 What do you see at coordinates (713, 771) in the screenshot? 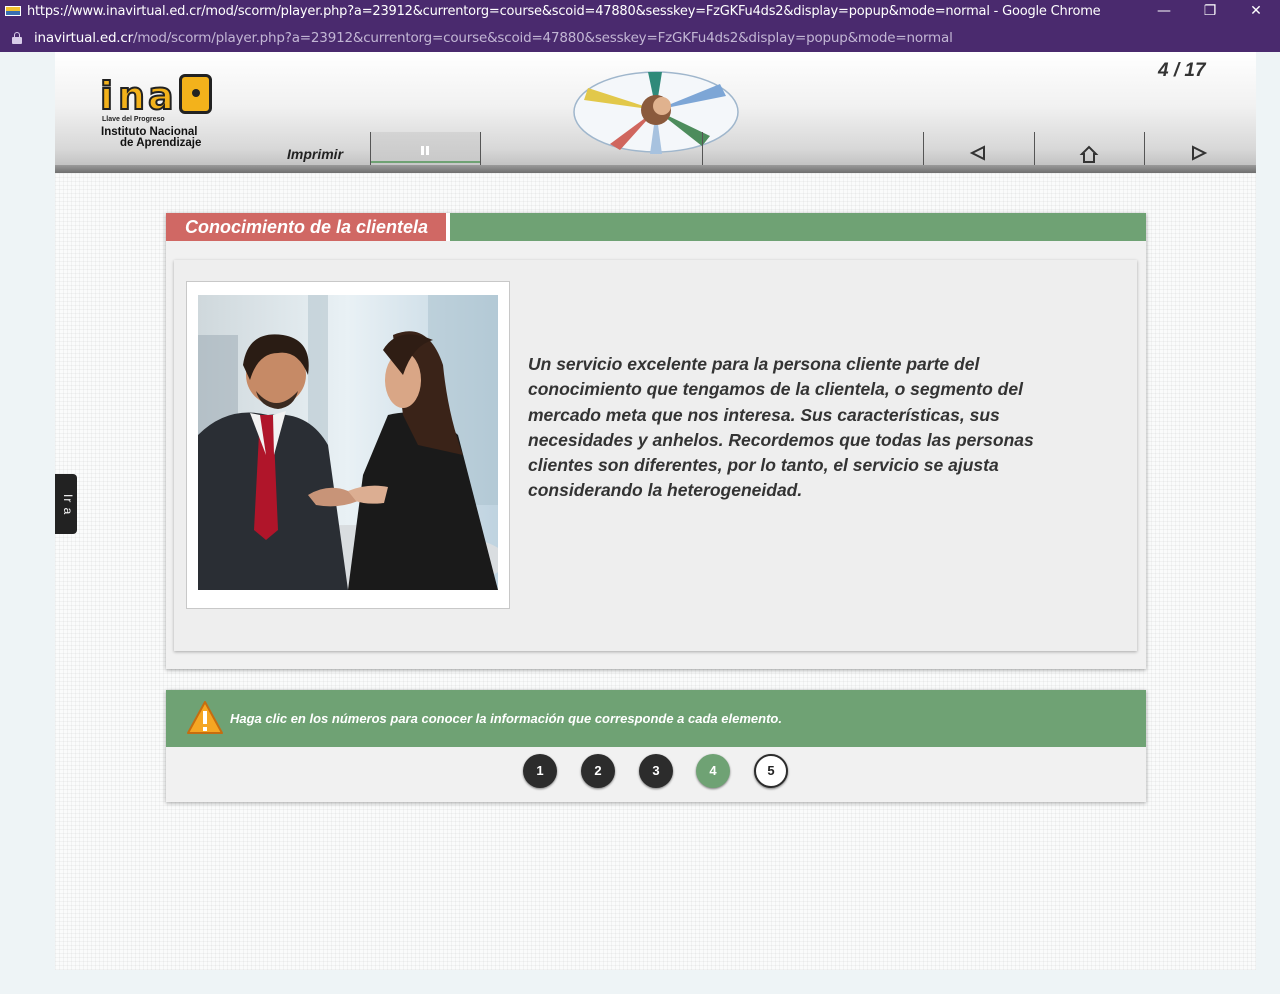
I see `number-button-4: 4` at bounding box center [713, 771].